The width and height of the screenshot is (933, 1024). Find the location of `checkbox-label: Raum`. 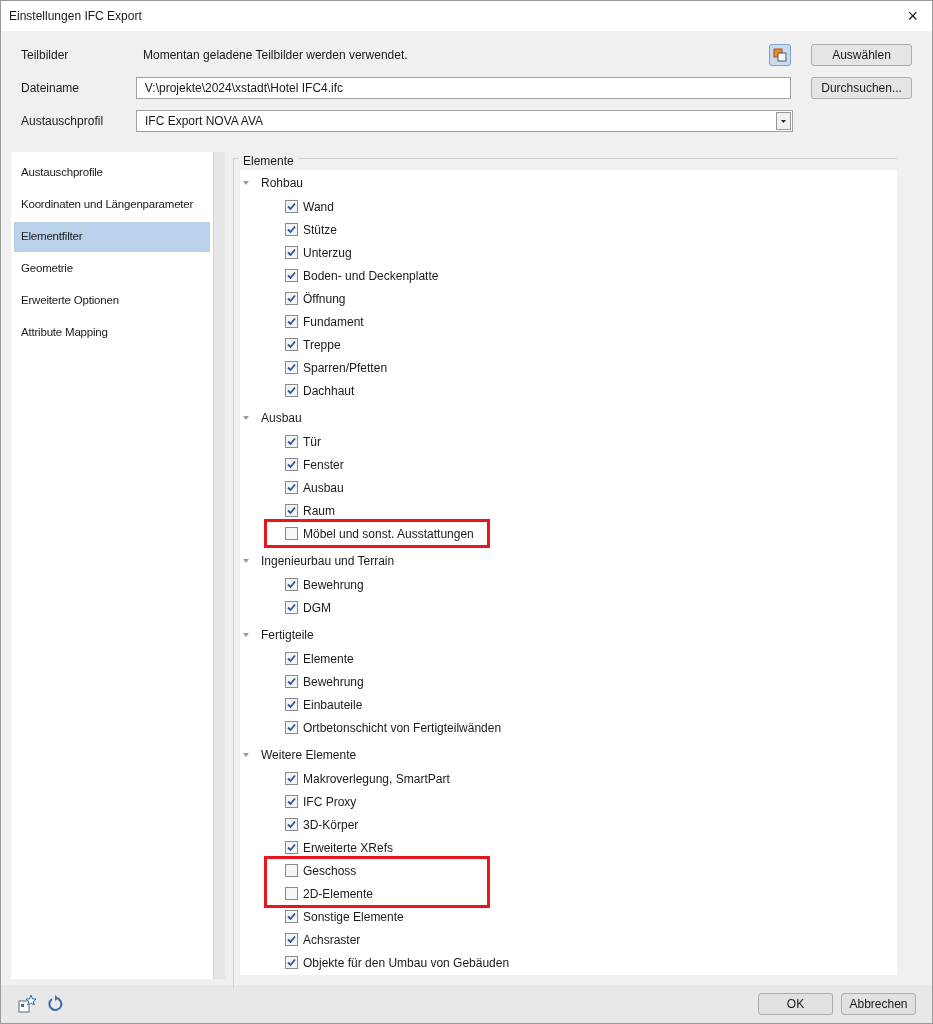

checkbox-label: Raum is located at coordinates (319, 511).